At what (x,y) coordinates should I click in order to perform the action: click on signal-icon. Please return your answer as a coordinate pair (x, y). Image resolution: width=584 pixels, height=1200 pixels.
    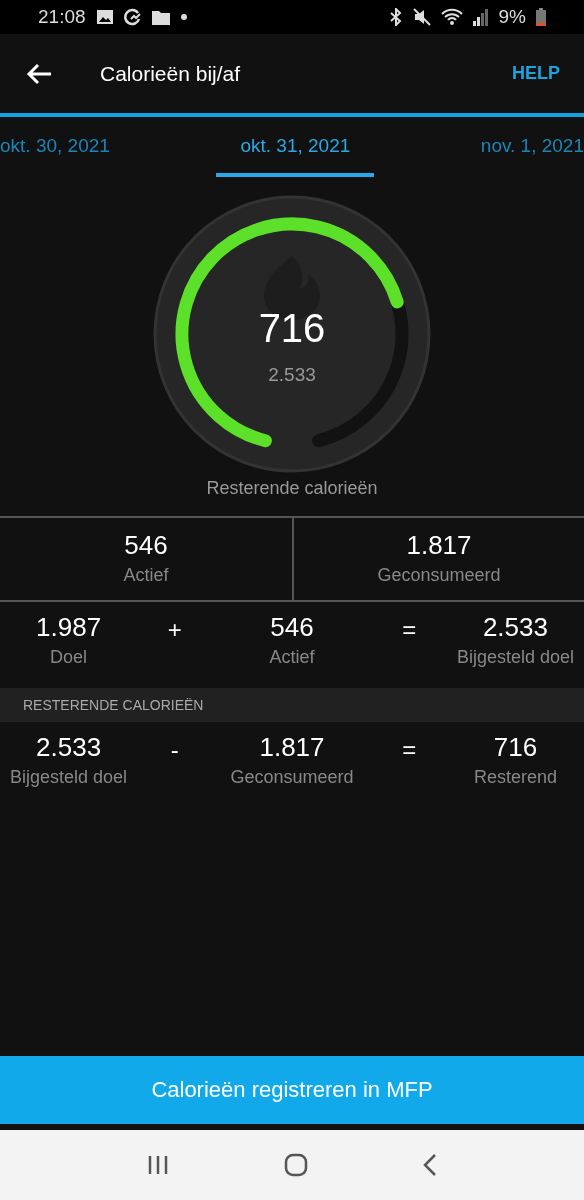
    Looking at the image, I should click on (480, 17).